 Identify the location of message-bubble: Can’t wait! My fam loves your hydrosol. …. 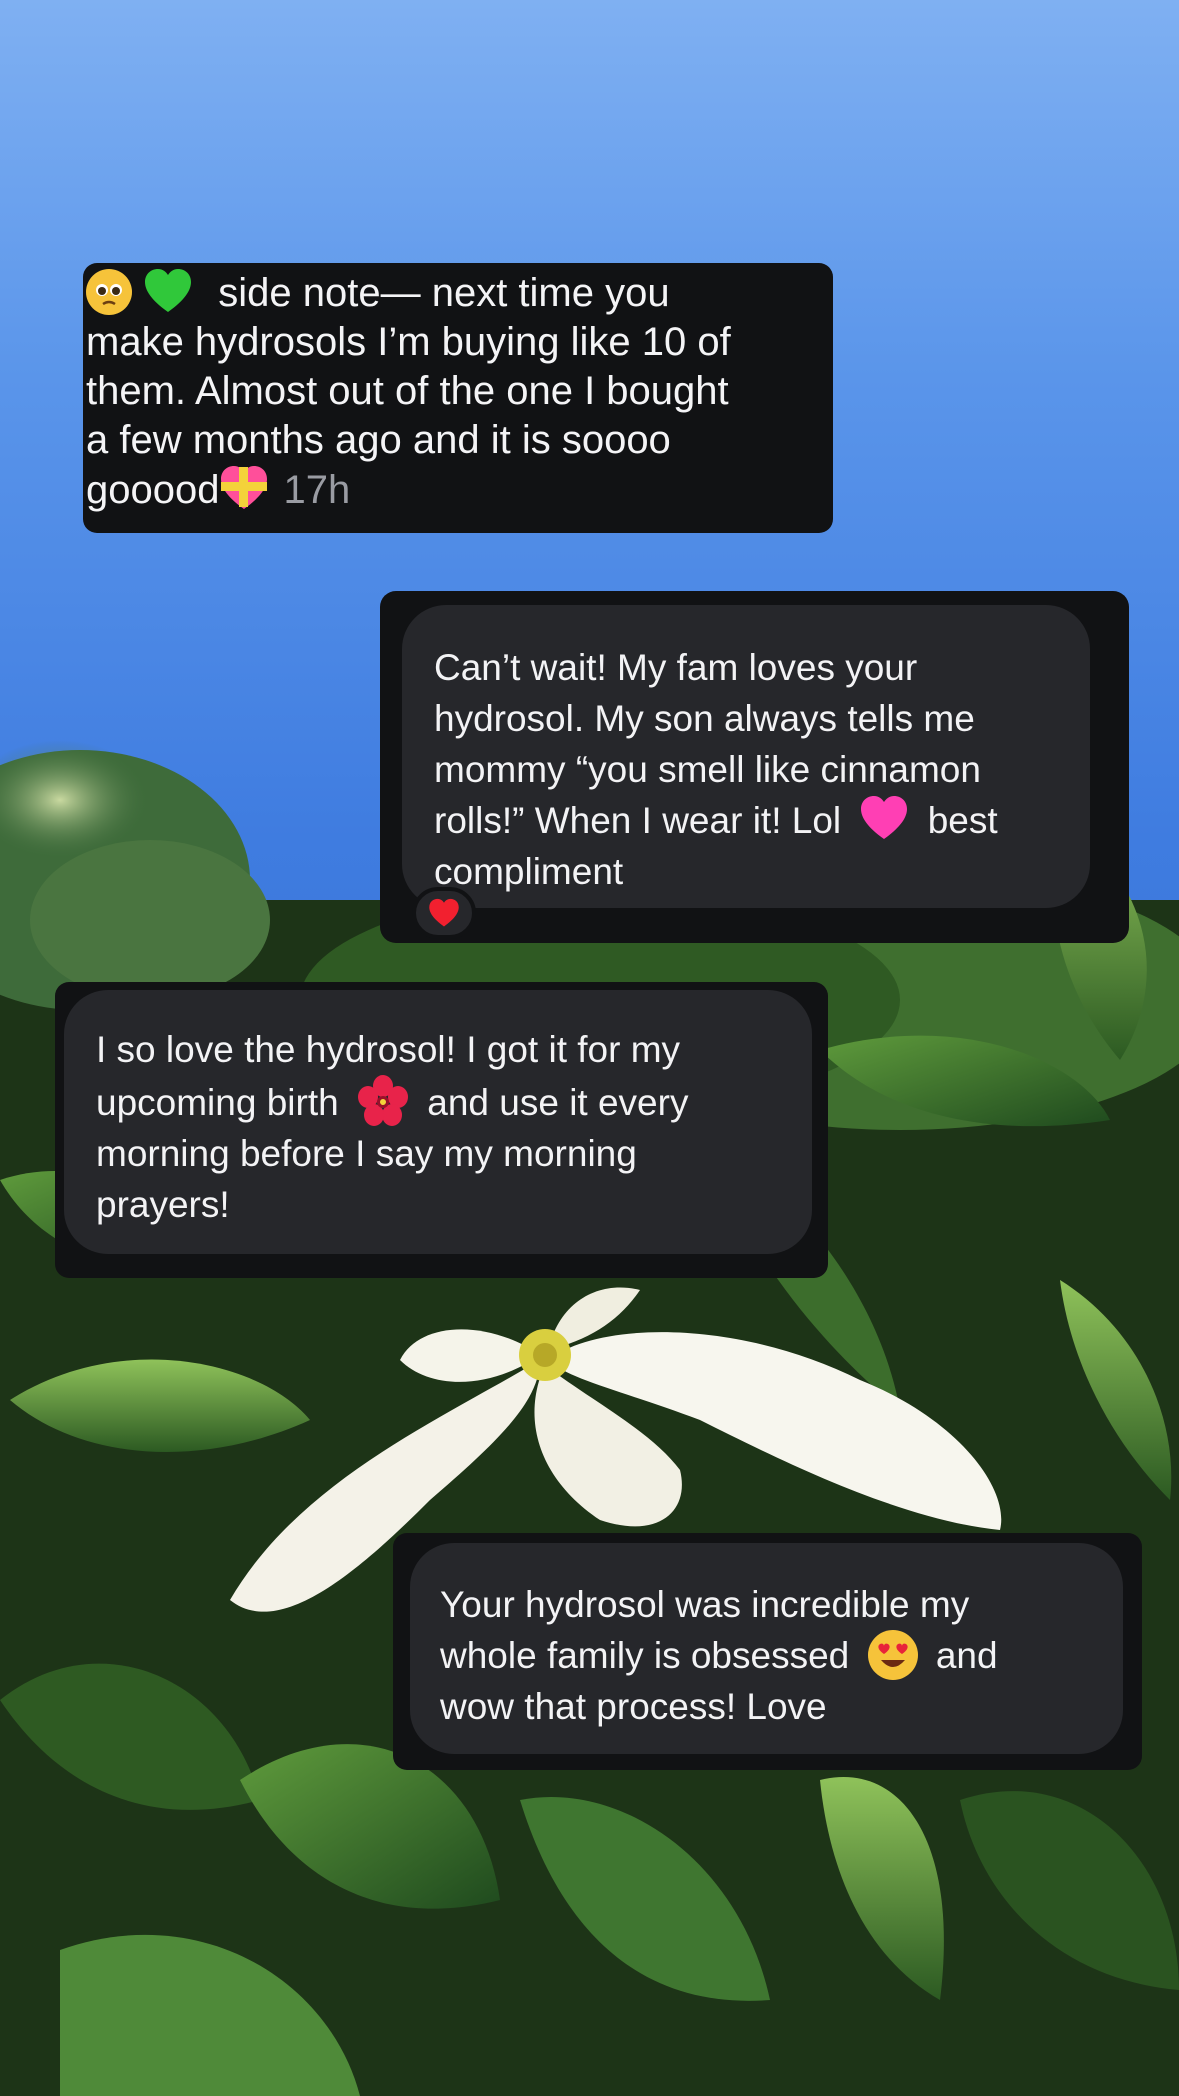
(746, 756).